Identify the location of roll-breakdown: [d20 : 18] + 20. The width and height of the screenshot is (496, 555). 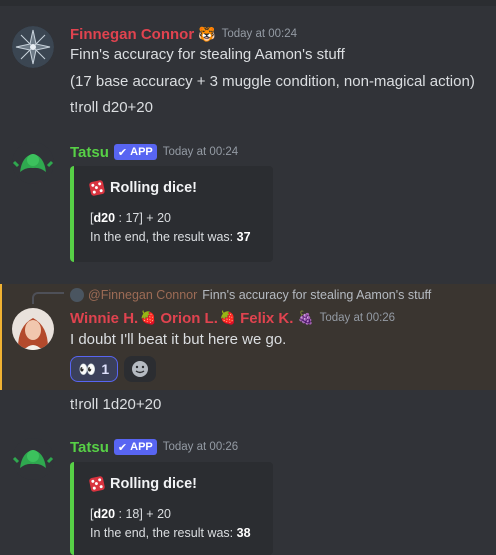
(130, 514).